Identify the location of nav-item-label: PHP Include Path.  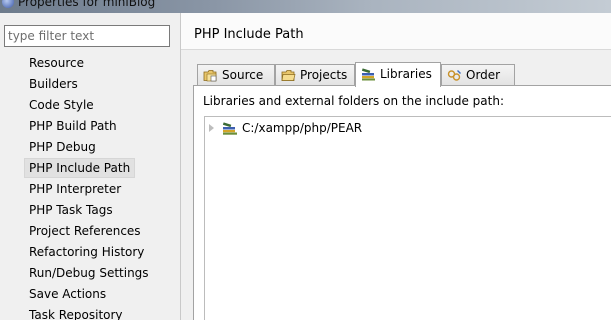
(80, 168).